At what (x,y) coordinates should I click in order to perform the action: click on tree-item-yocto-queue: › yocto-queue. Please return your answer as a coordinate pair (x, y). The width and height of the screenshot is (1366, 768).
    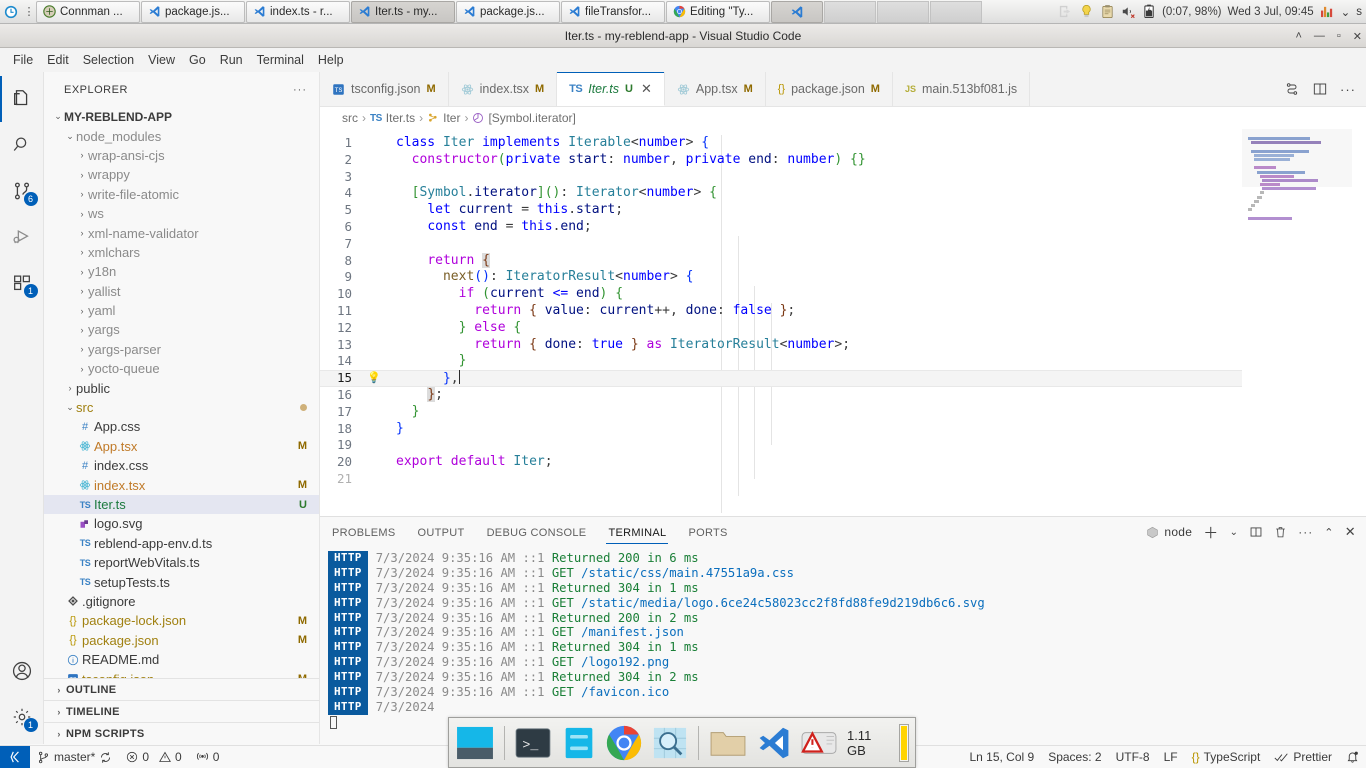
    Looking at the image, I should click on (181, 368).